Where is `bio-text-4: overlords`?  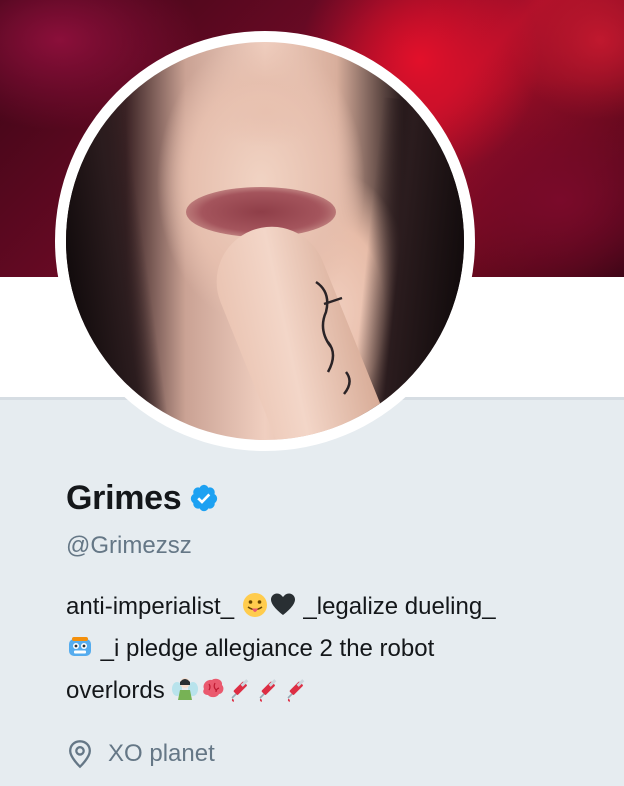 bio-text-4: overlords is located at coordinates (119, 690).